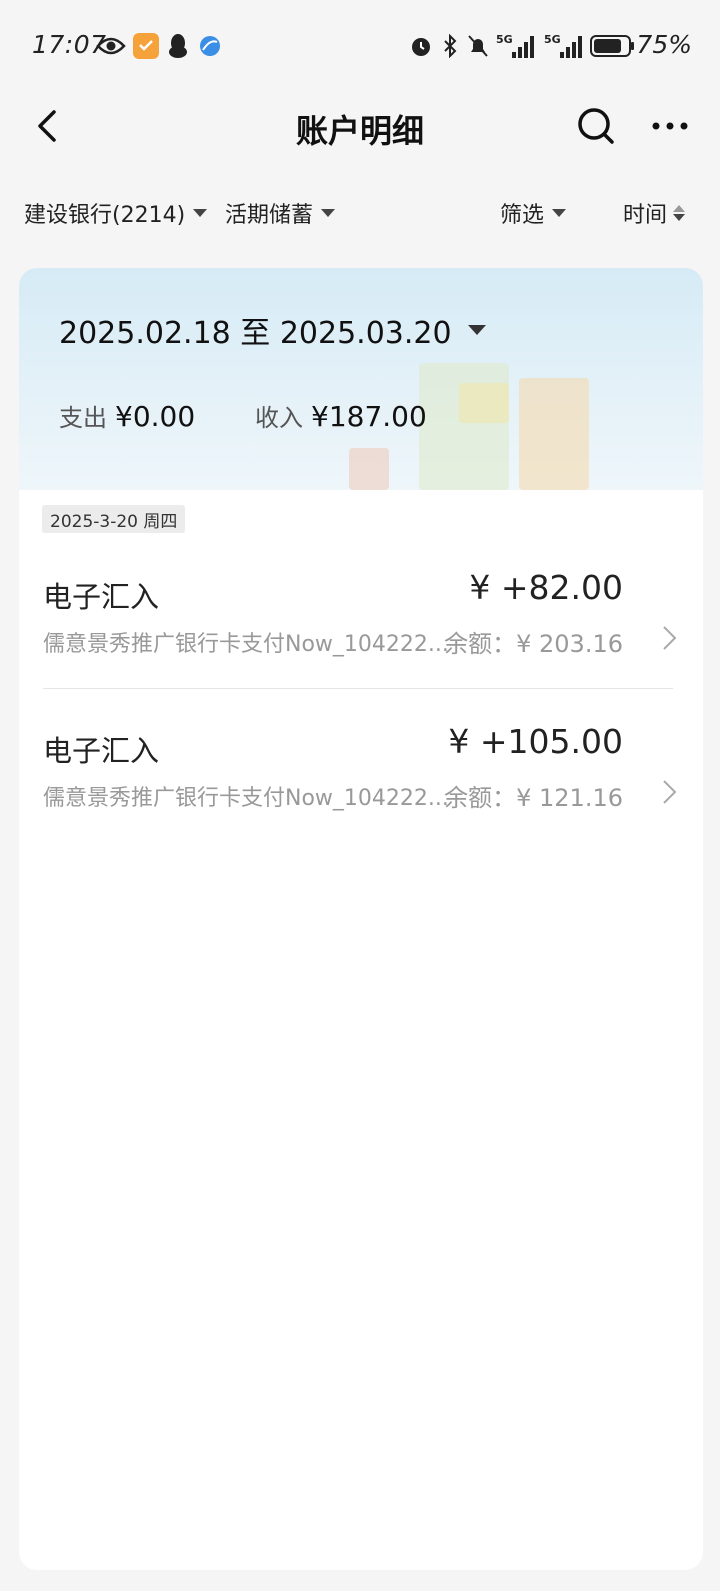 The height and width of the screenshot is (1591, 720). What do you see at coordinates (664, 44) in the screenshot?
I see `battery-percent: 75%` at bounding box center [664, 44].